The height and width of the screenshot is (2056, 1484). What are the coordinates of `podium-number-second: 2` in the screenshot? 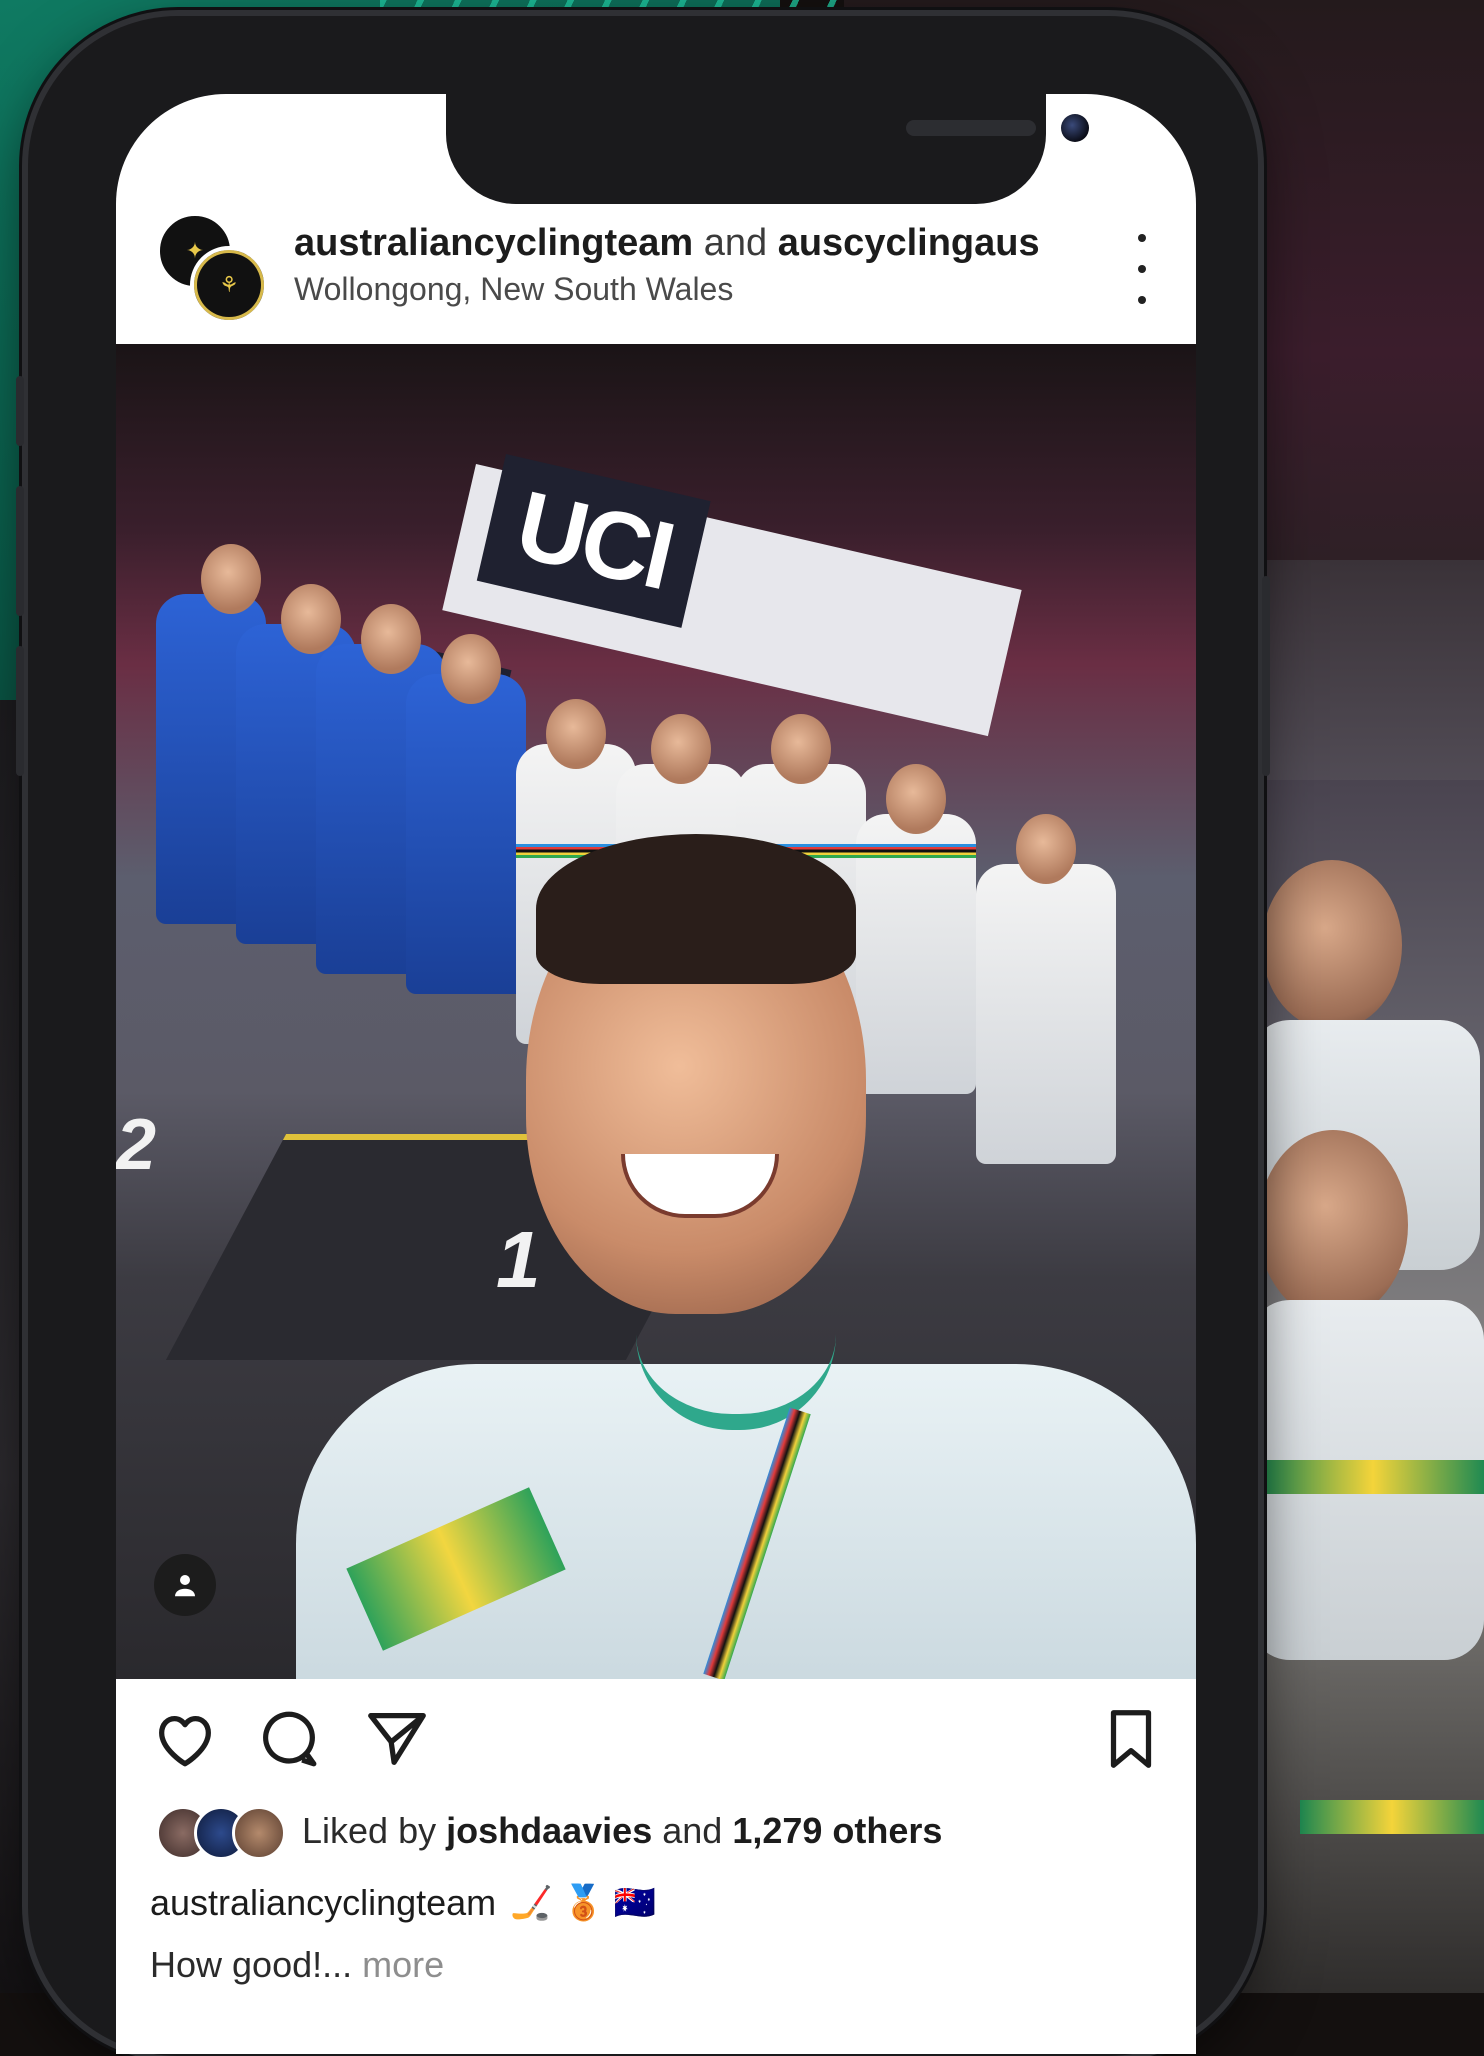 It's located at (136, 1145).